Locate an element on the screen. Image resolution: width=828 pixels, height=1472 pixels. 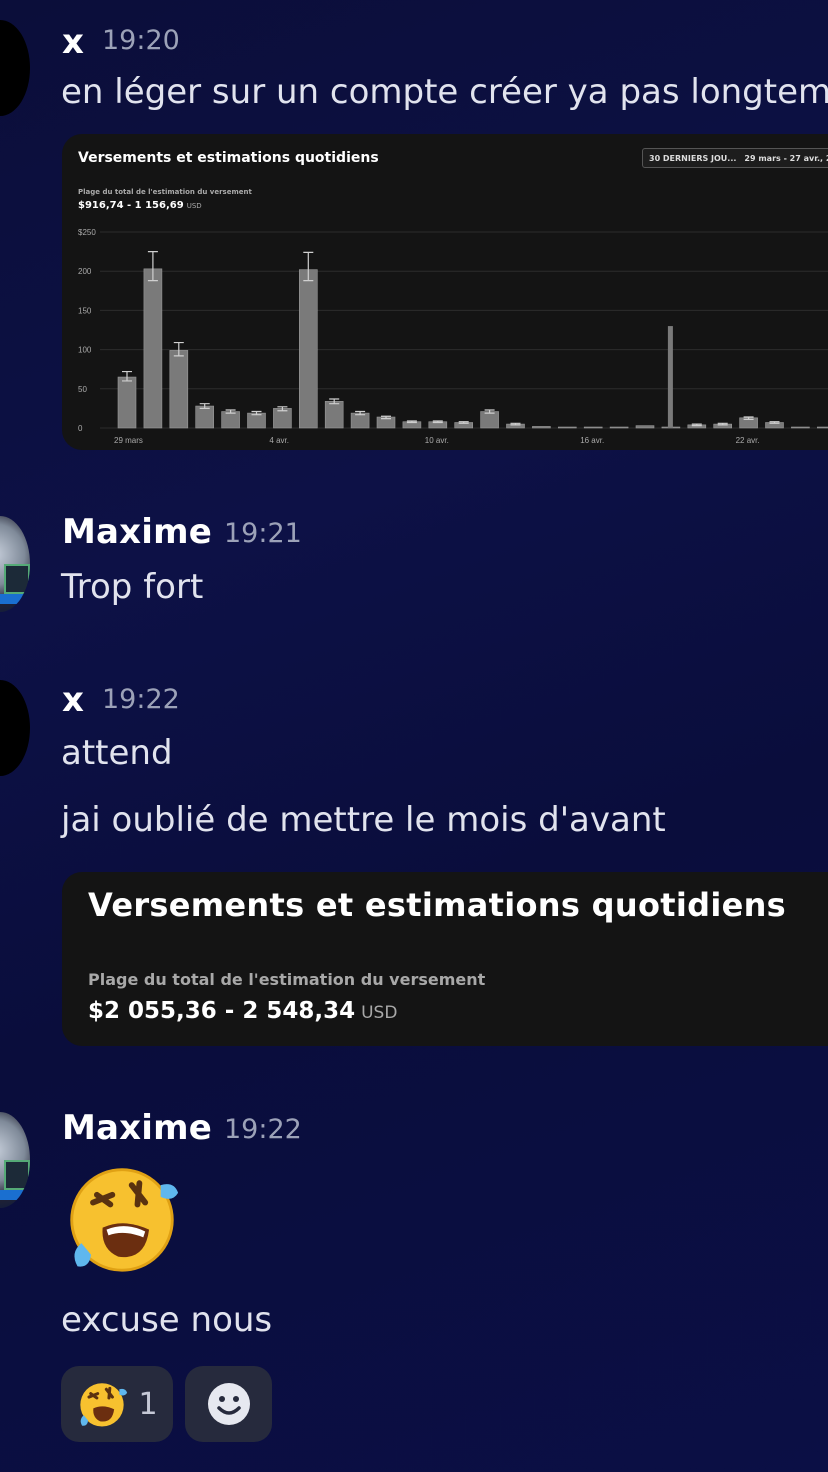
message-text: attend is located at coordinates (117, 753).